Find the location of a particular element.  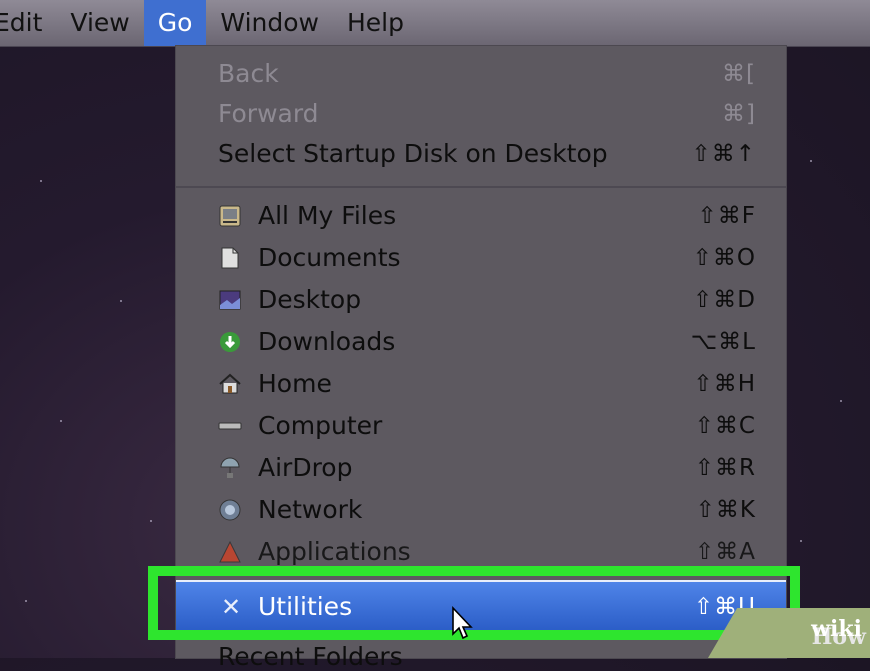

menu-item-shortcut: ⇧⌘F is located at coordinates (726, 216).